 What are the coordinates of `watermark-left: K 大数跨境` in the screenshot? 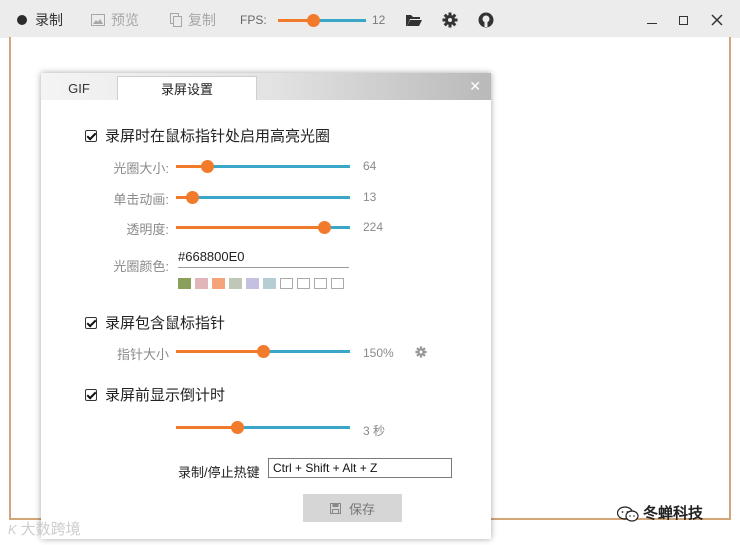 It's located at (44, 529).